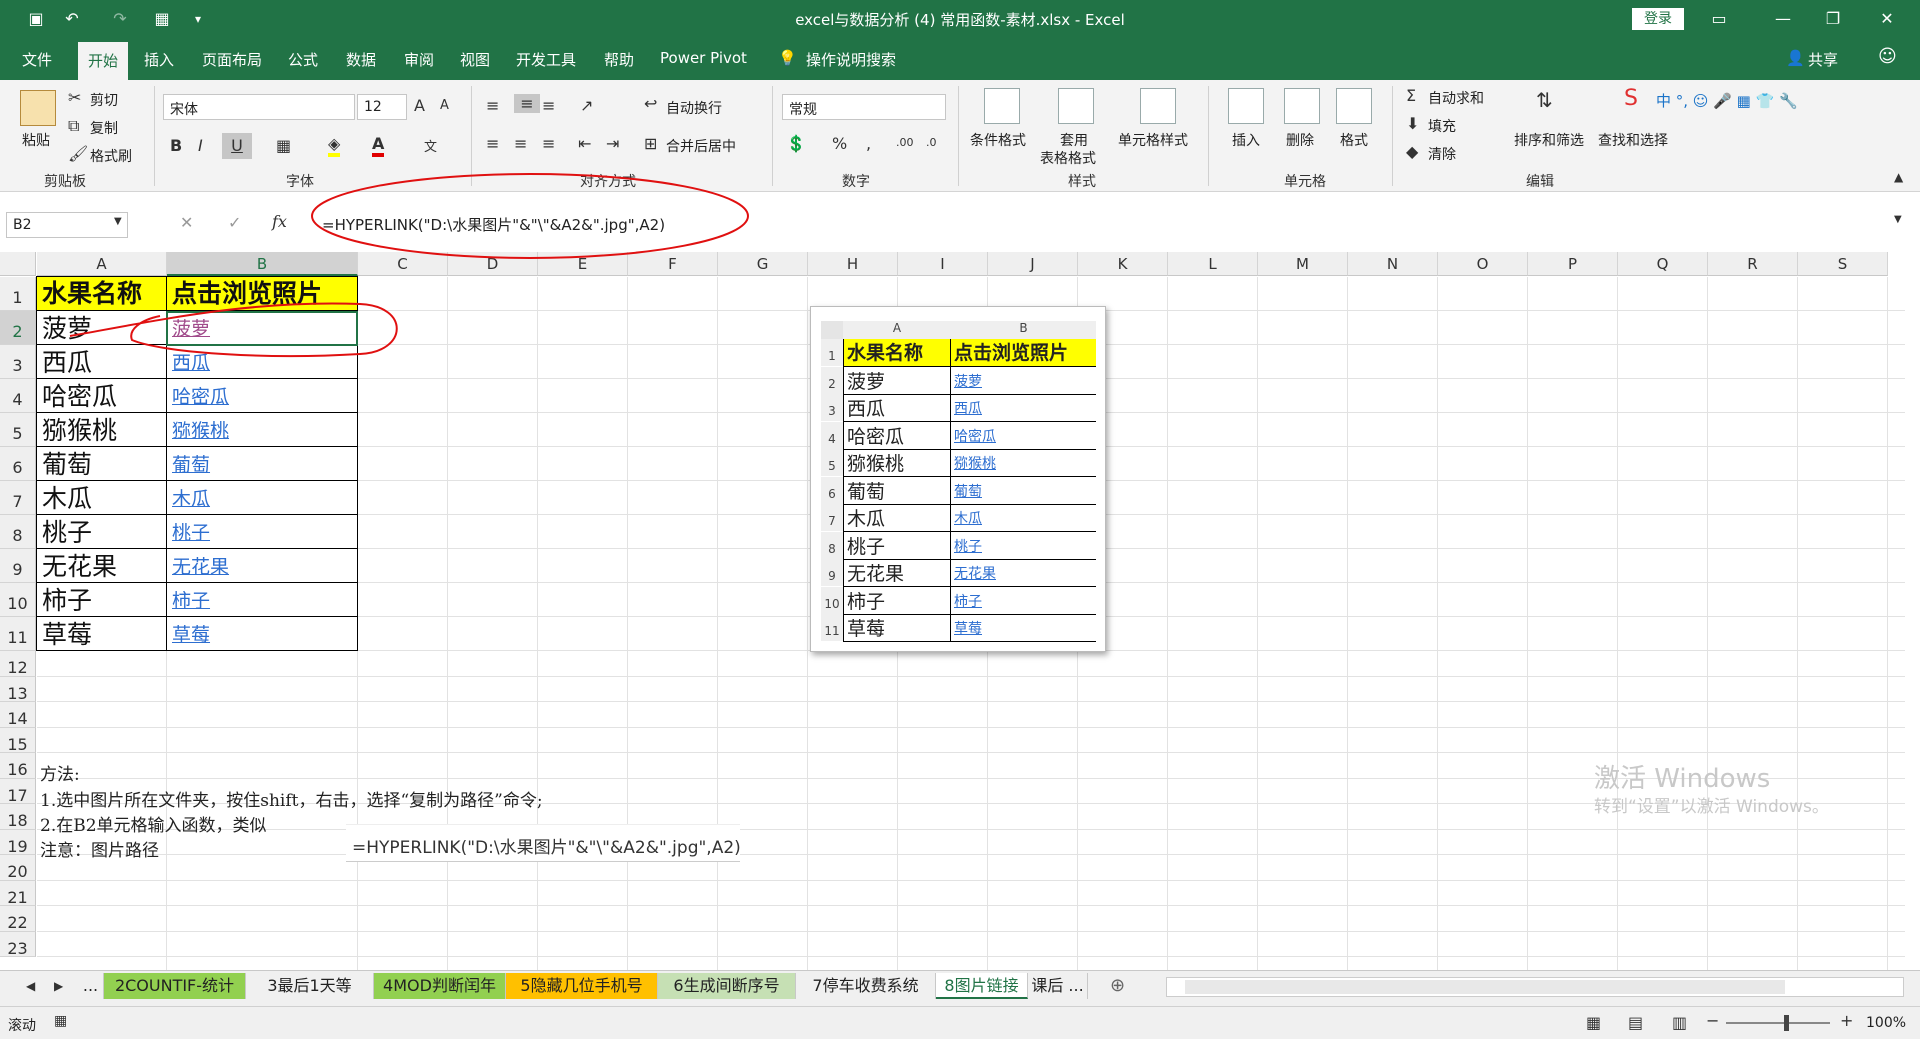  I want to click on formula-circle-annotation, so click(530, 216).